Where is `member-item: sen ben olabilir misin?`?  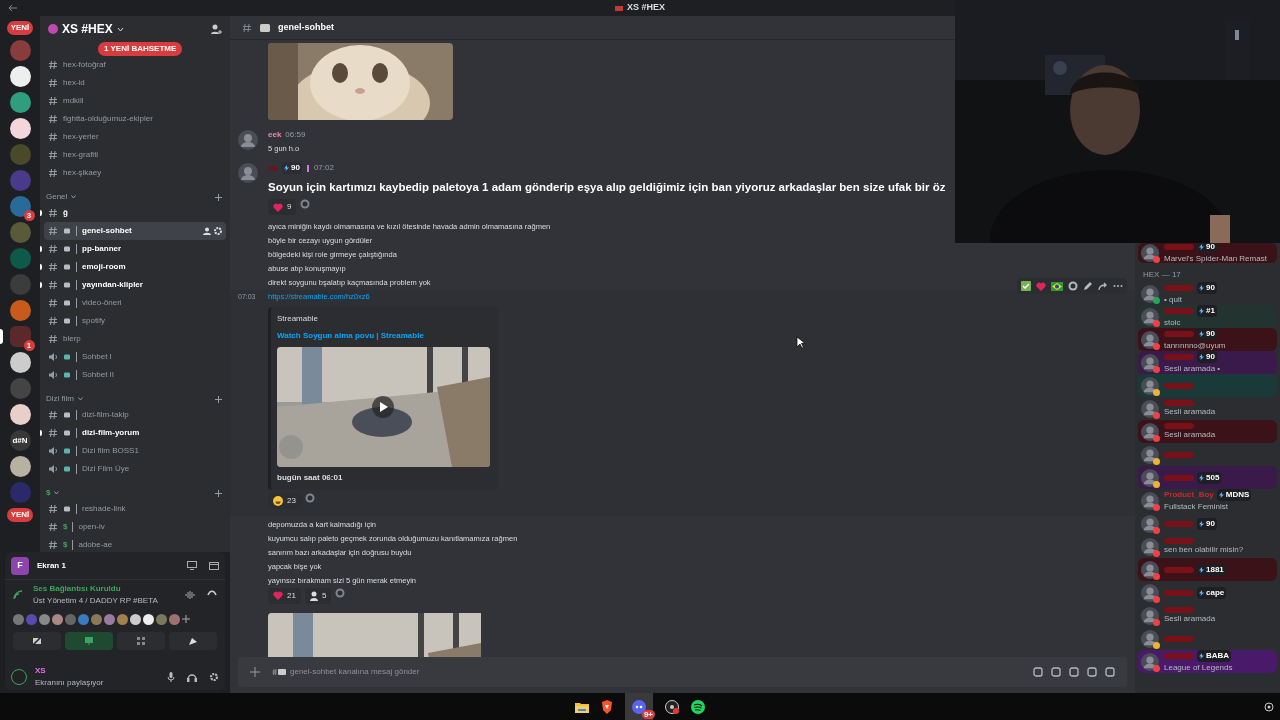 member-item: sen ben olabilir misin? is located at coordinates (1207, 546).